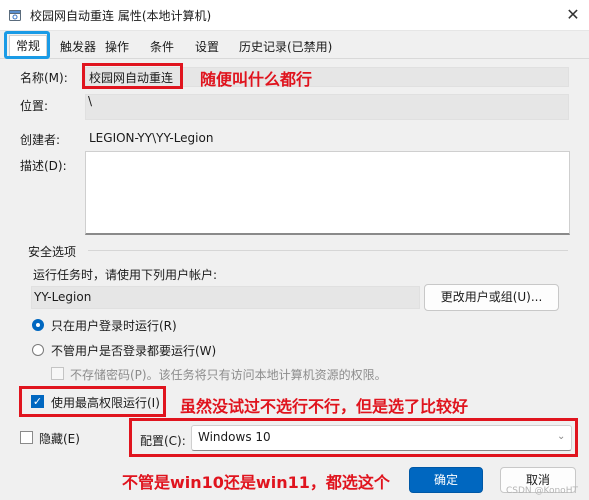  I want to click on task-scheduler-icon, so click(15, 15).